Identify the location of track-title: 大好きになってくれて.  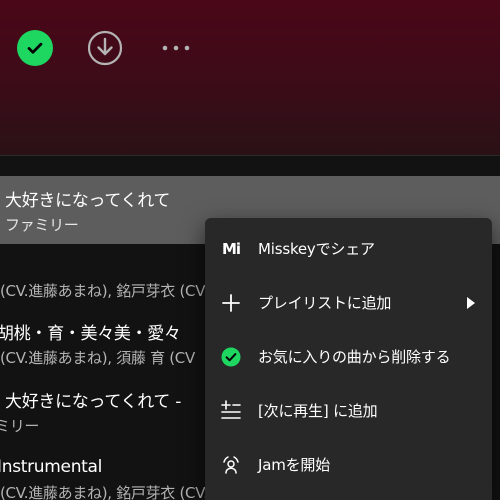
(88, 201).